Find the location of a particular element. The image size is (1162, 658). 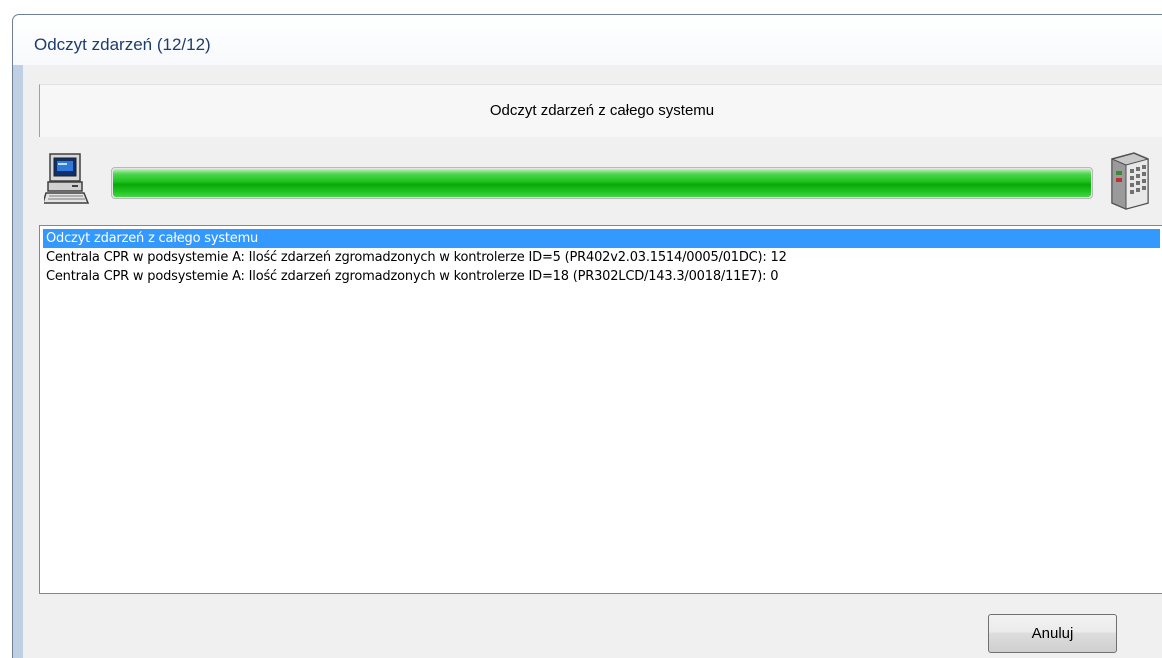

computer-icon is located at coordinates (67, 178).